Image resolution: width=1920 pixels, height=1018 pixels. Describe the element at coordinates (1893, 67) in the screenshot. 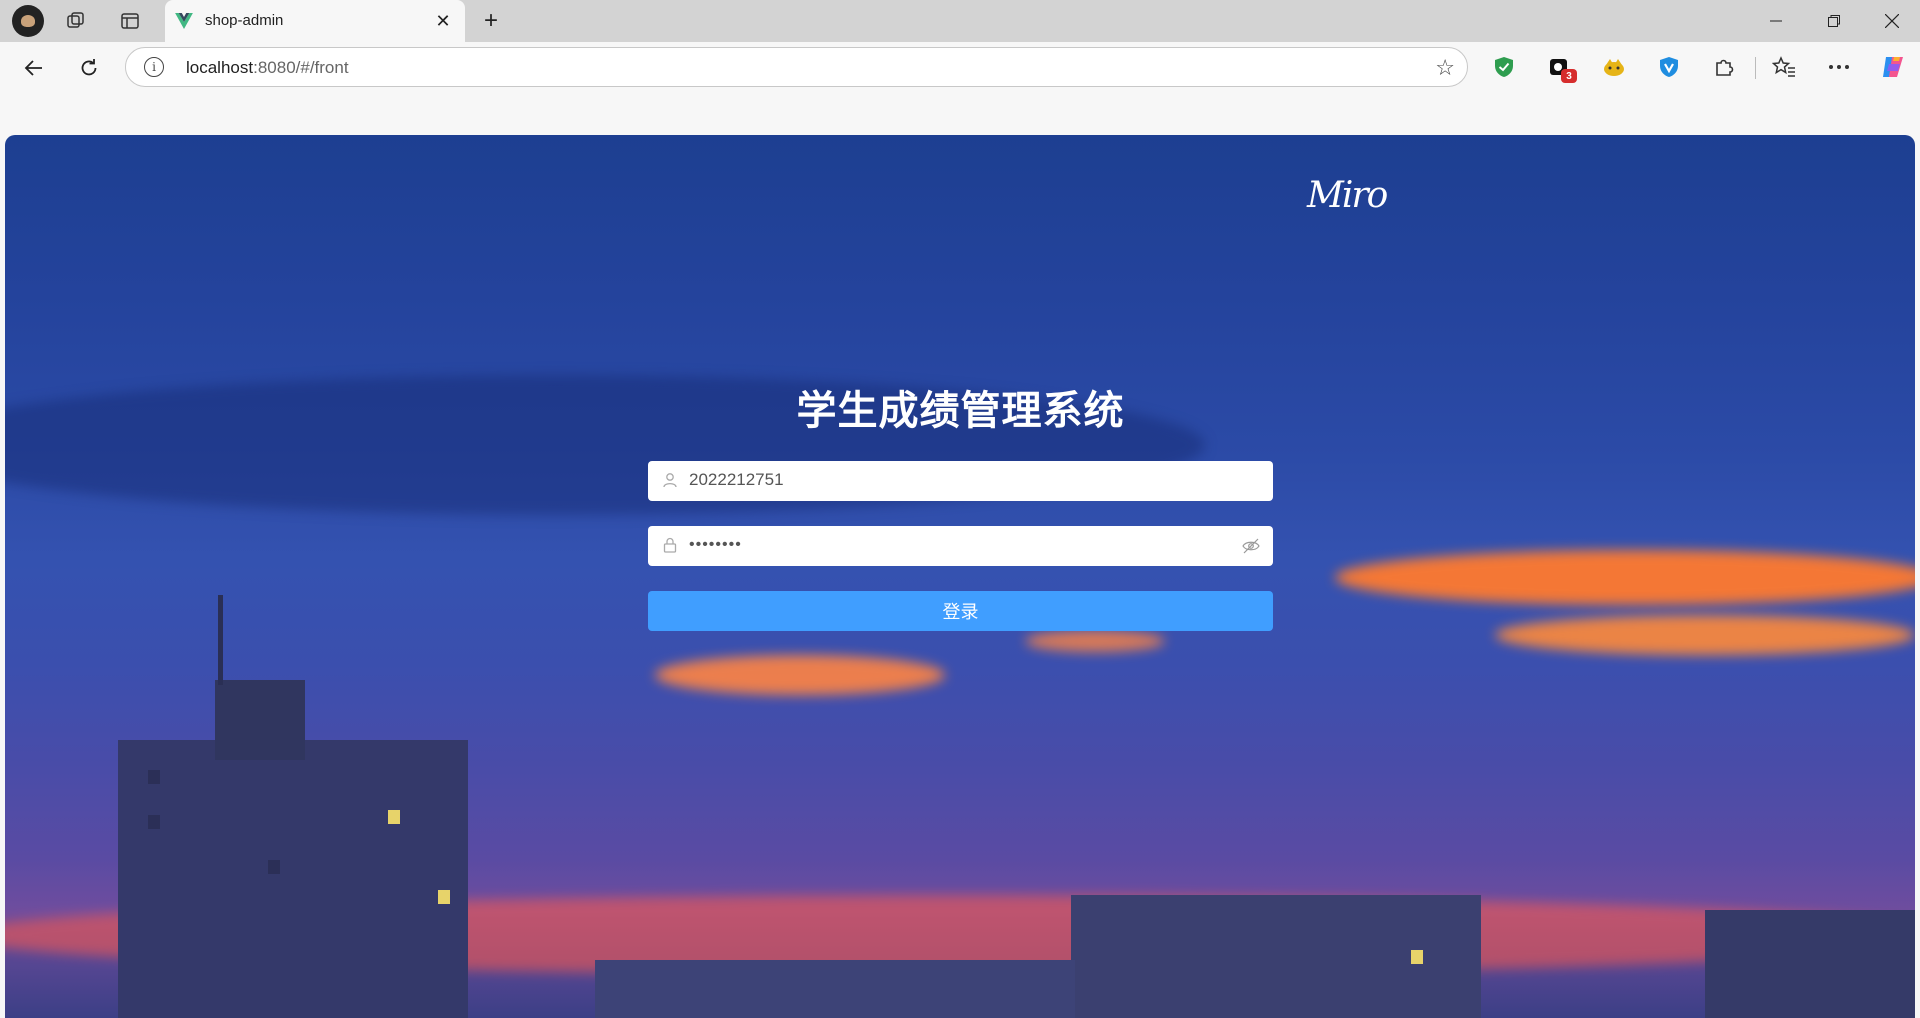

I see `copilot-icon` at that location.